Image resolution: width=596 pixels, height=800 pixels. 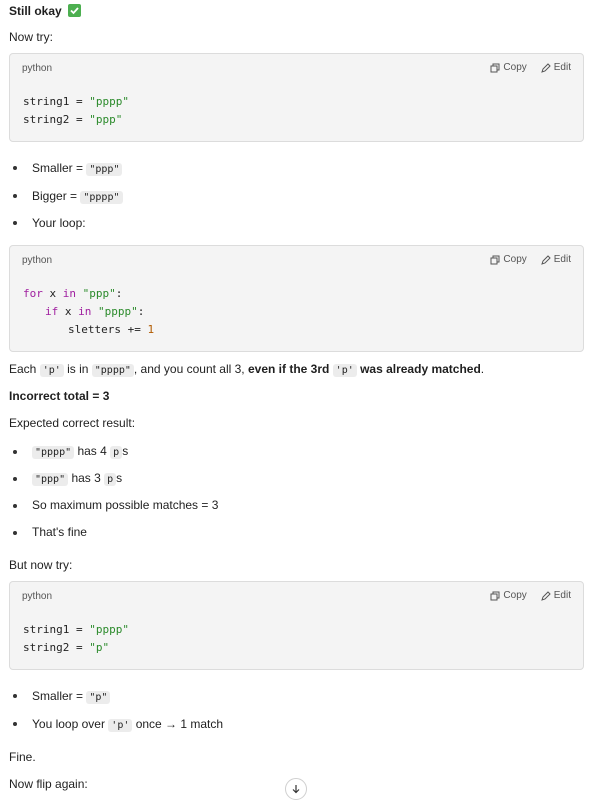 What do you see at coordinates (80, 452) in the screenshot?
I see `list-item: "pppp" has 4 ps` at bounding box center [80, 452].